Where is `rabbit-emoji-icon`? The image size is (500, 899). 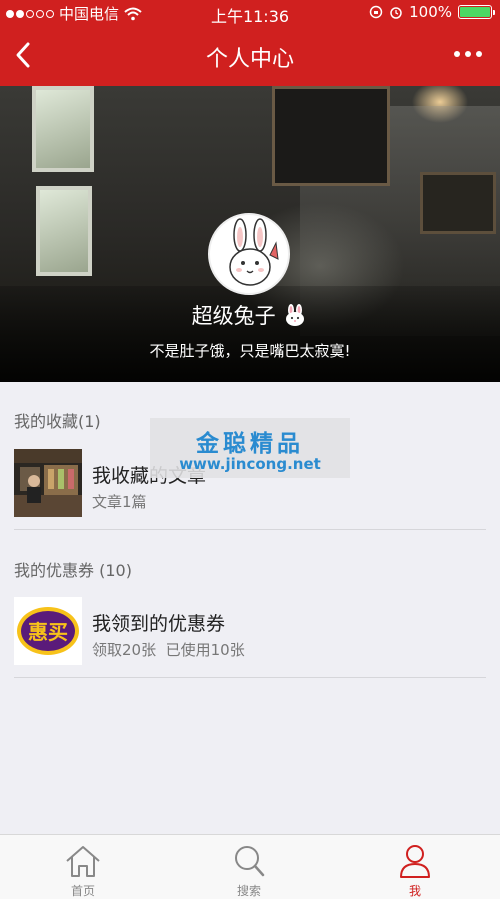
rabbit-emoji-icon is located at coordinates (295, 315).